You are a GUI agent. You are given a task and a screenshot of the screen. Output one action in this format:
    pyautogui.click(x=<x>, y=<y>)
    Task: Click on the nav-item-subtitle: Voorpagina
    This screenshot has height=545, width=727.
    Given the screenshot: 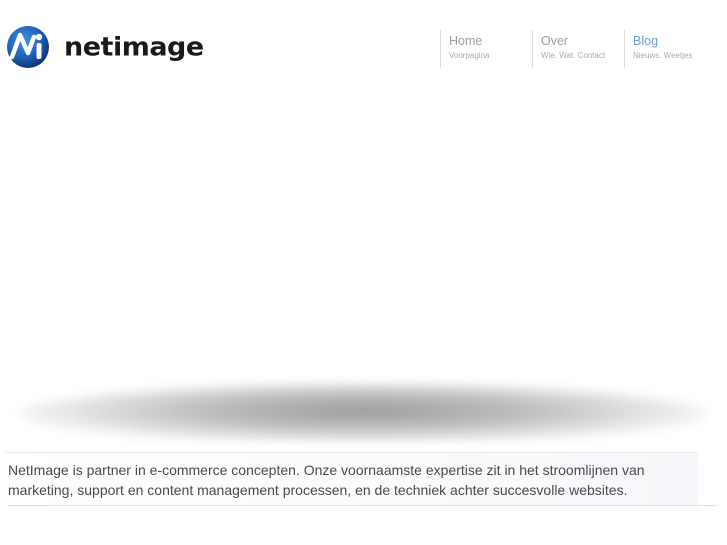 What is the action you would take?
    pyautogui.click(x=469, y=55)
    